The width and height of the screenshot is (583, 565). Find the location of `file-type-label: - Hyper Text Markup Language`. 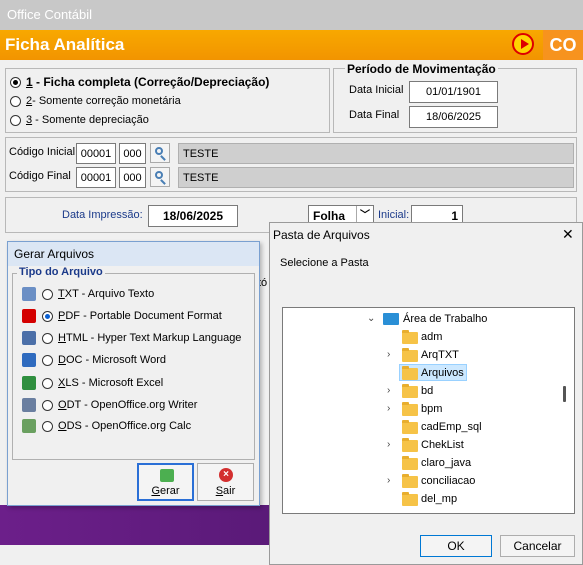

file-type-label: - Hyper Text Markup Language is located at coordinates (164, 338).